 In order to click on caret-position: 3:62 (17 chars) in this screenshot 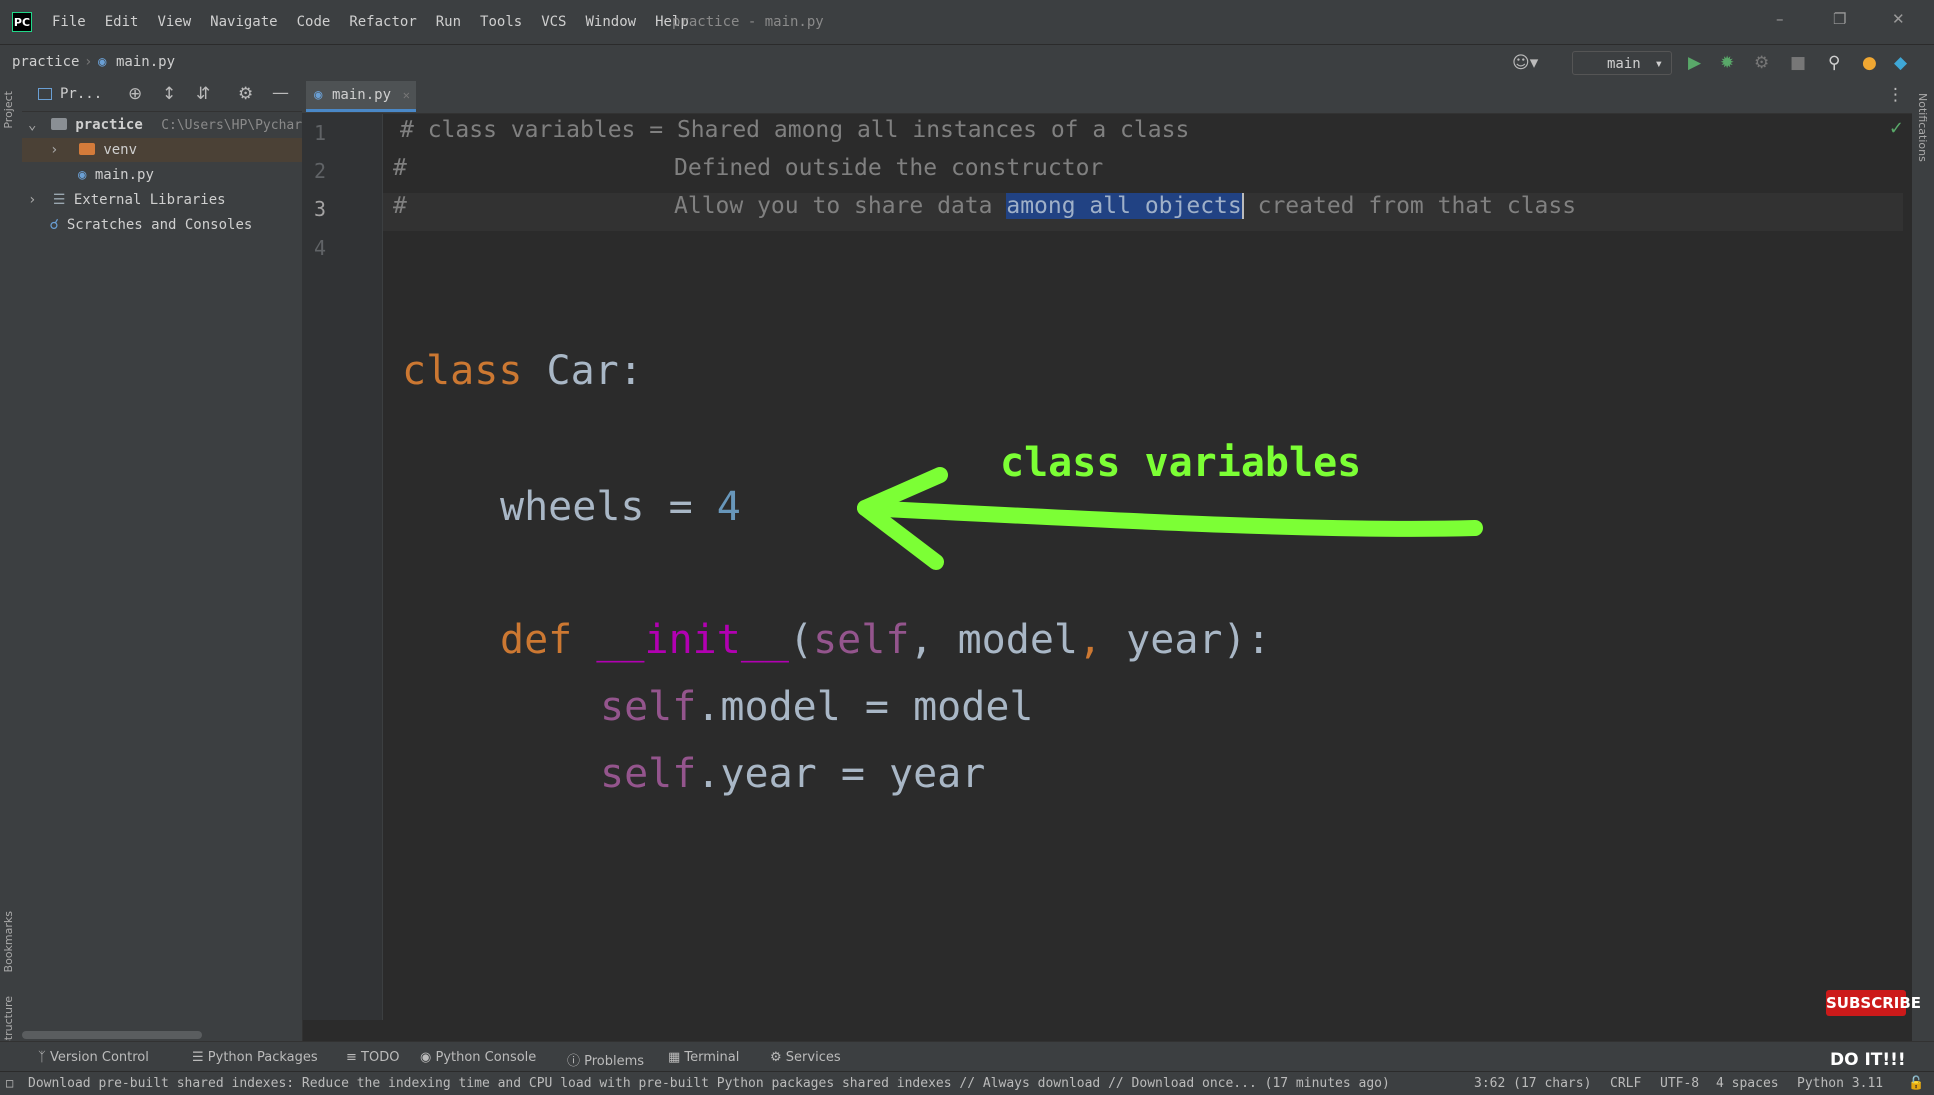, I will do `click(1532, 1083)`.